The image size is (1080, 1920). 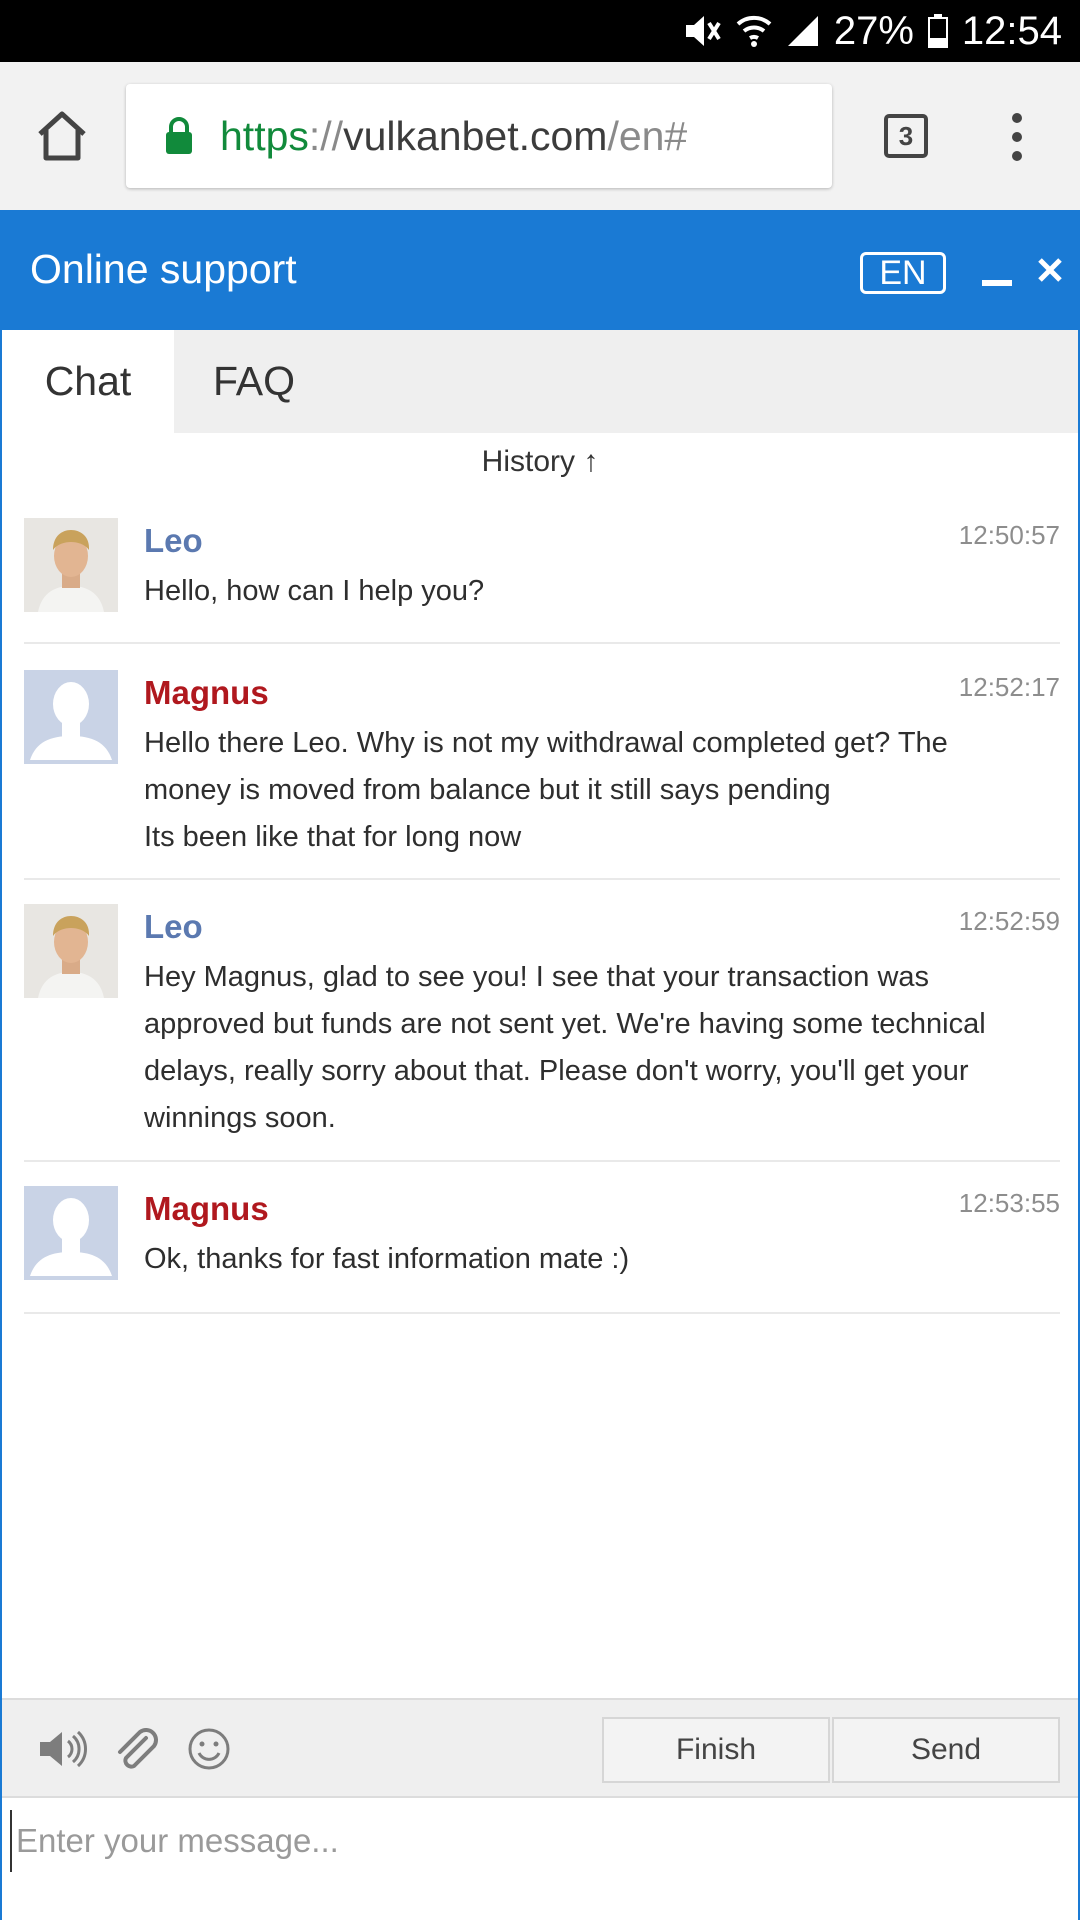 I want to click on message-time: 12:52:59, so click(x=1009, y=921).